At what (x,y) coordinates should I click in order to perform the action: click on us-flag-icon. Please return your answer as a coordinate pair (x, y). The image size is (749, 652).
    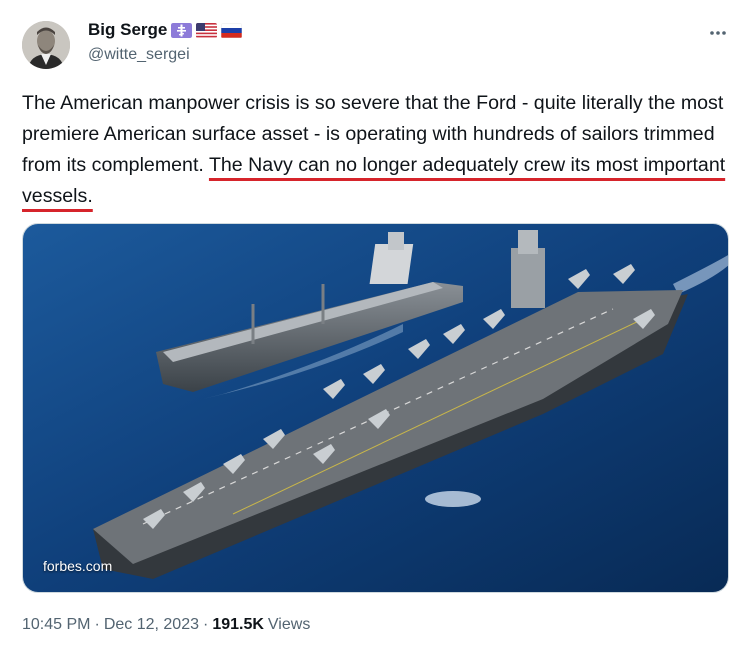
    Looking at the image, I should click on (207, 30).